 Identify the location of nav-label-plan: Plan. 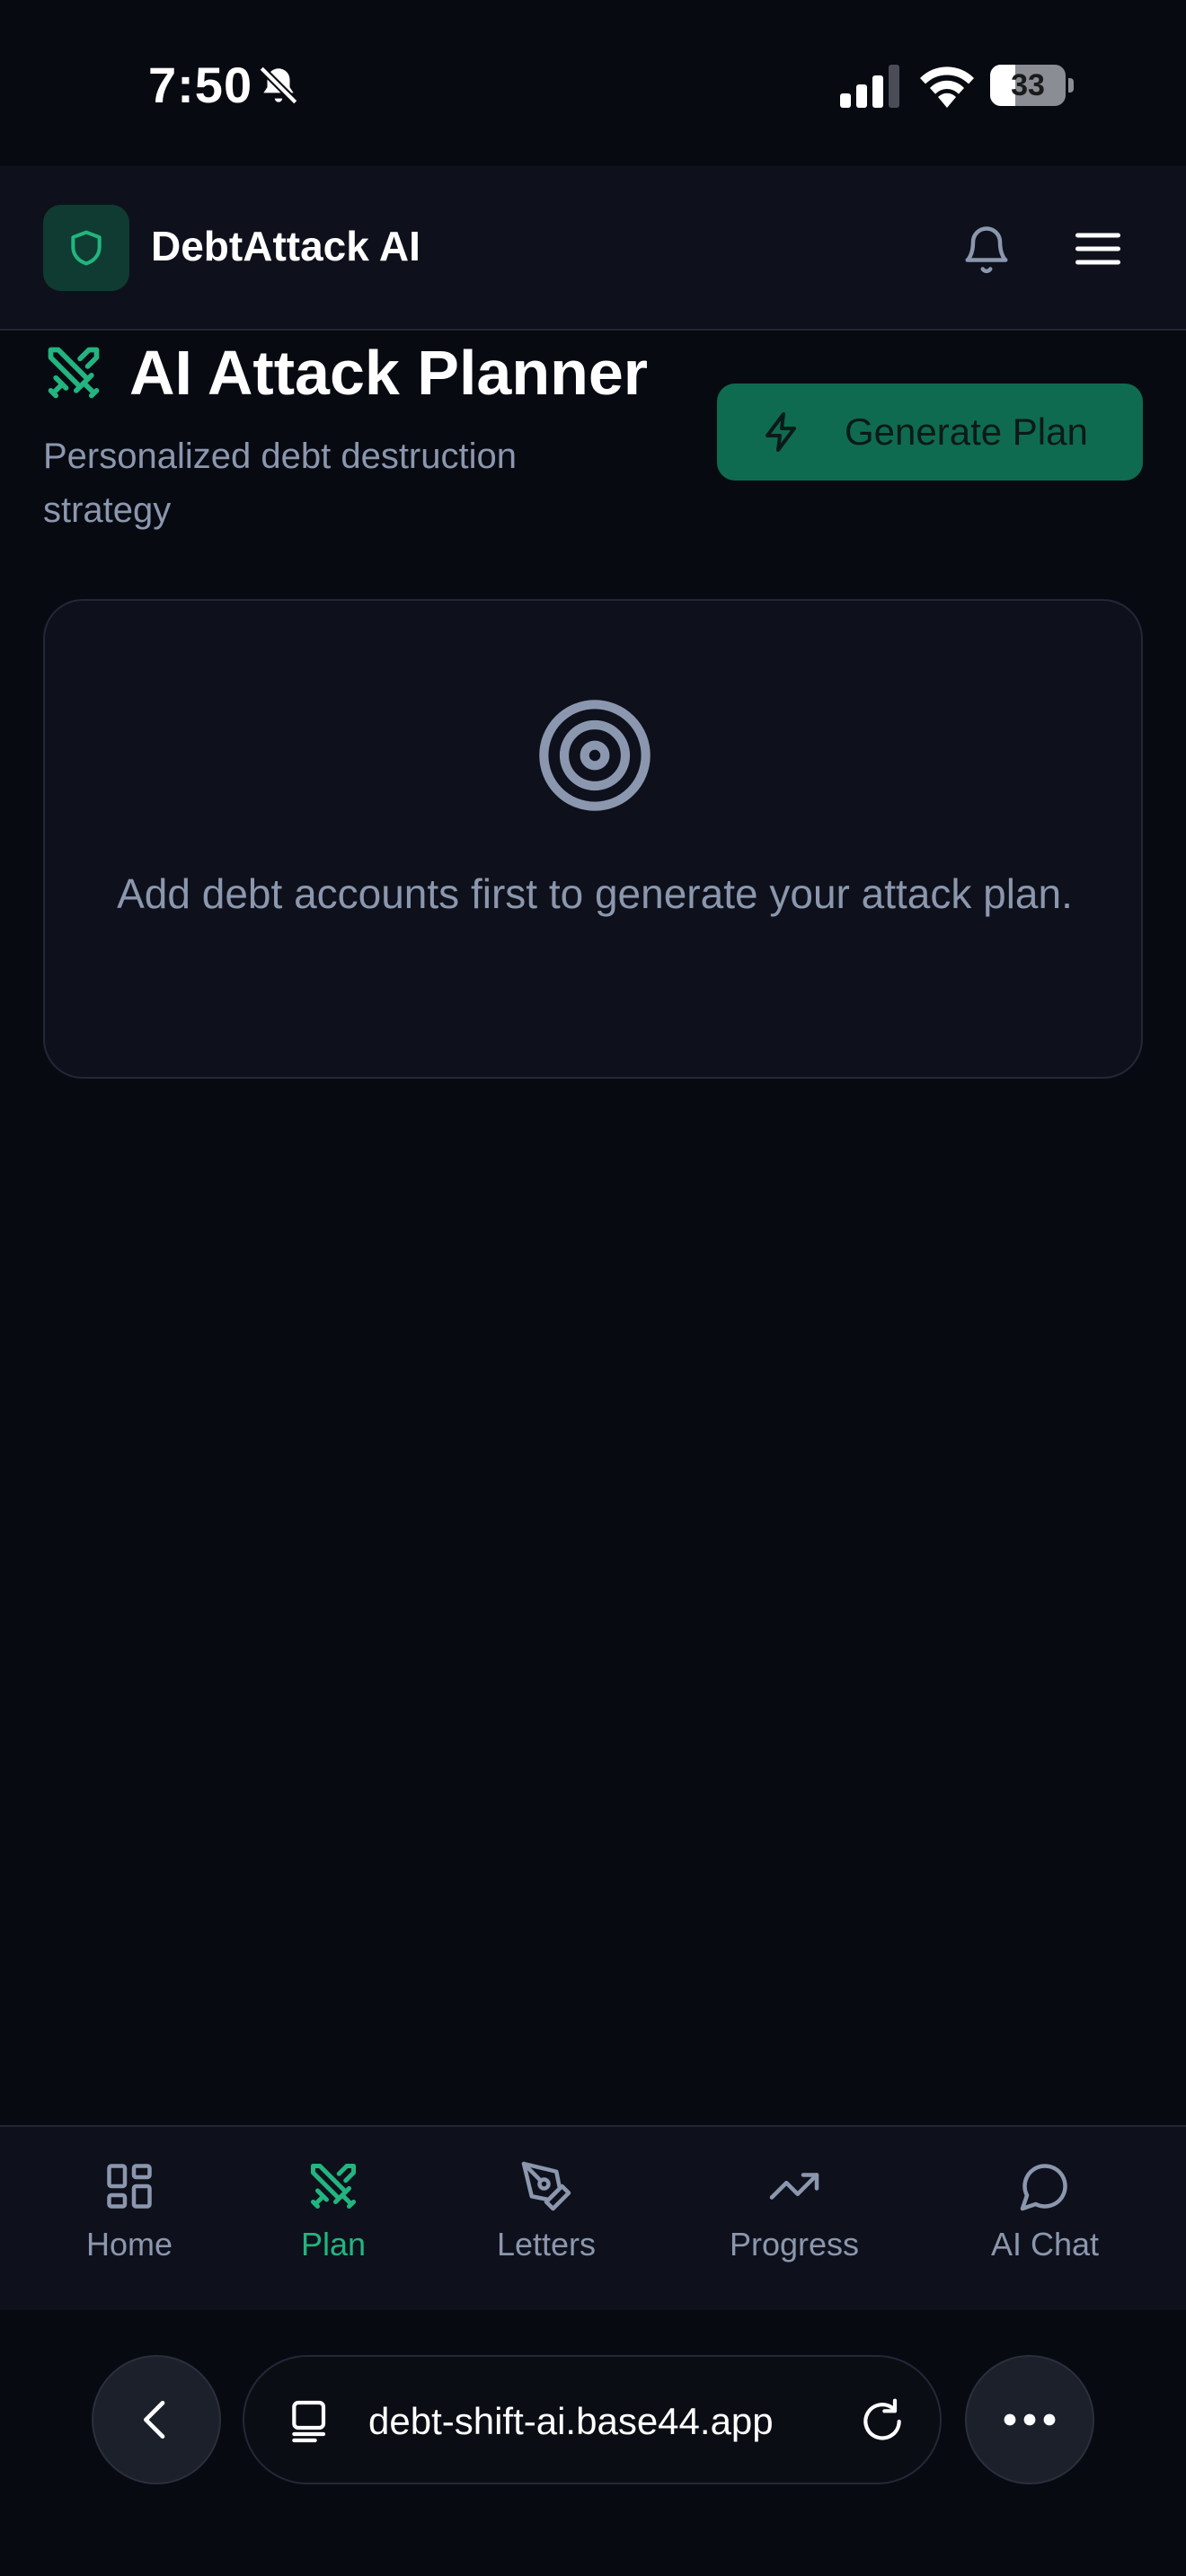
(333, 2244).